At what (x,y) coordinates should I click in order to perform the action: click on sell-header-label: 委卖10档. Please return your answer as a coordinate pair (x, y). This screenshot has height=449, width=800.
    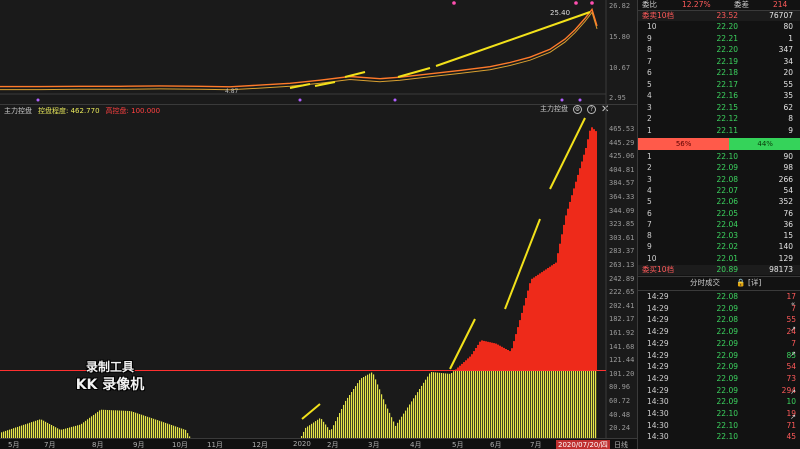
    Looking at the image, I should click on (658, 15).